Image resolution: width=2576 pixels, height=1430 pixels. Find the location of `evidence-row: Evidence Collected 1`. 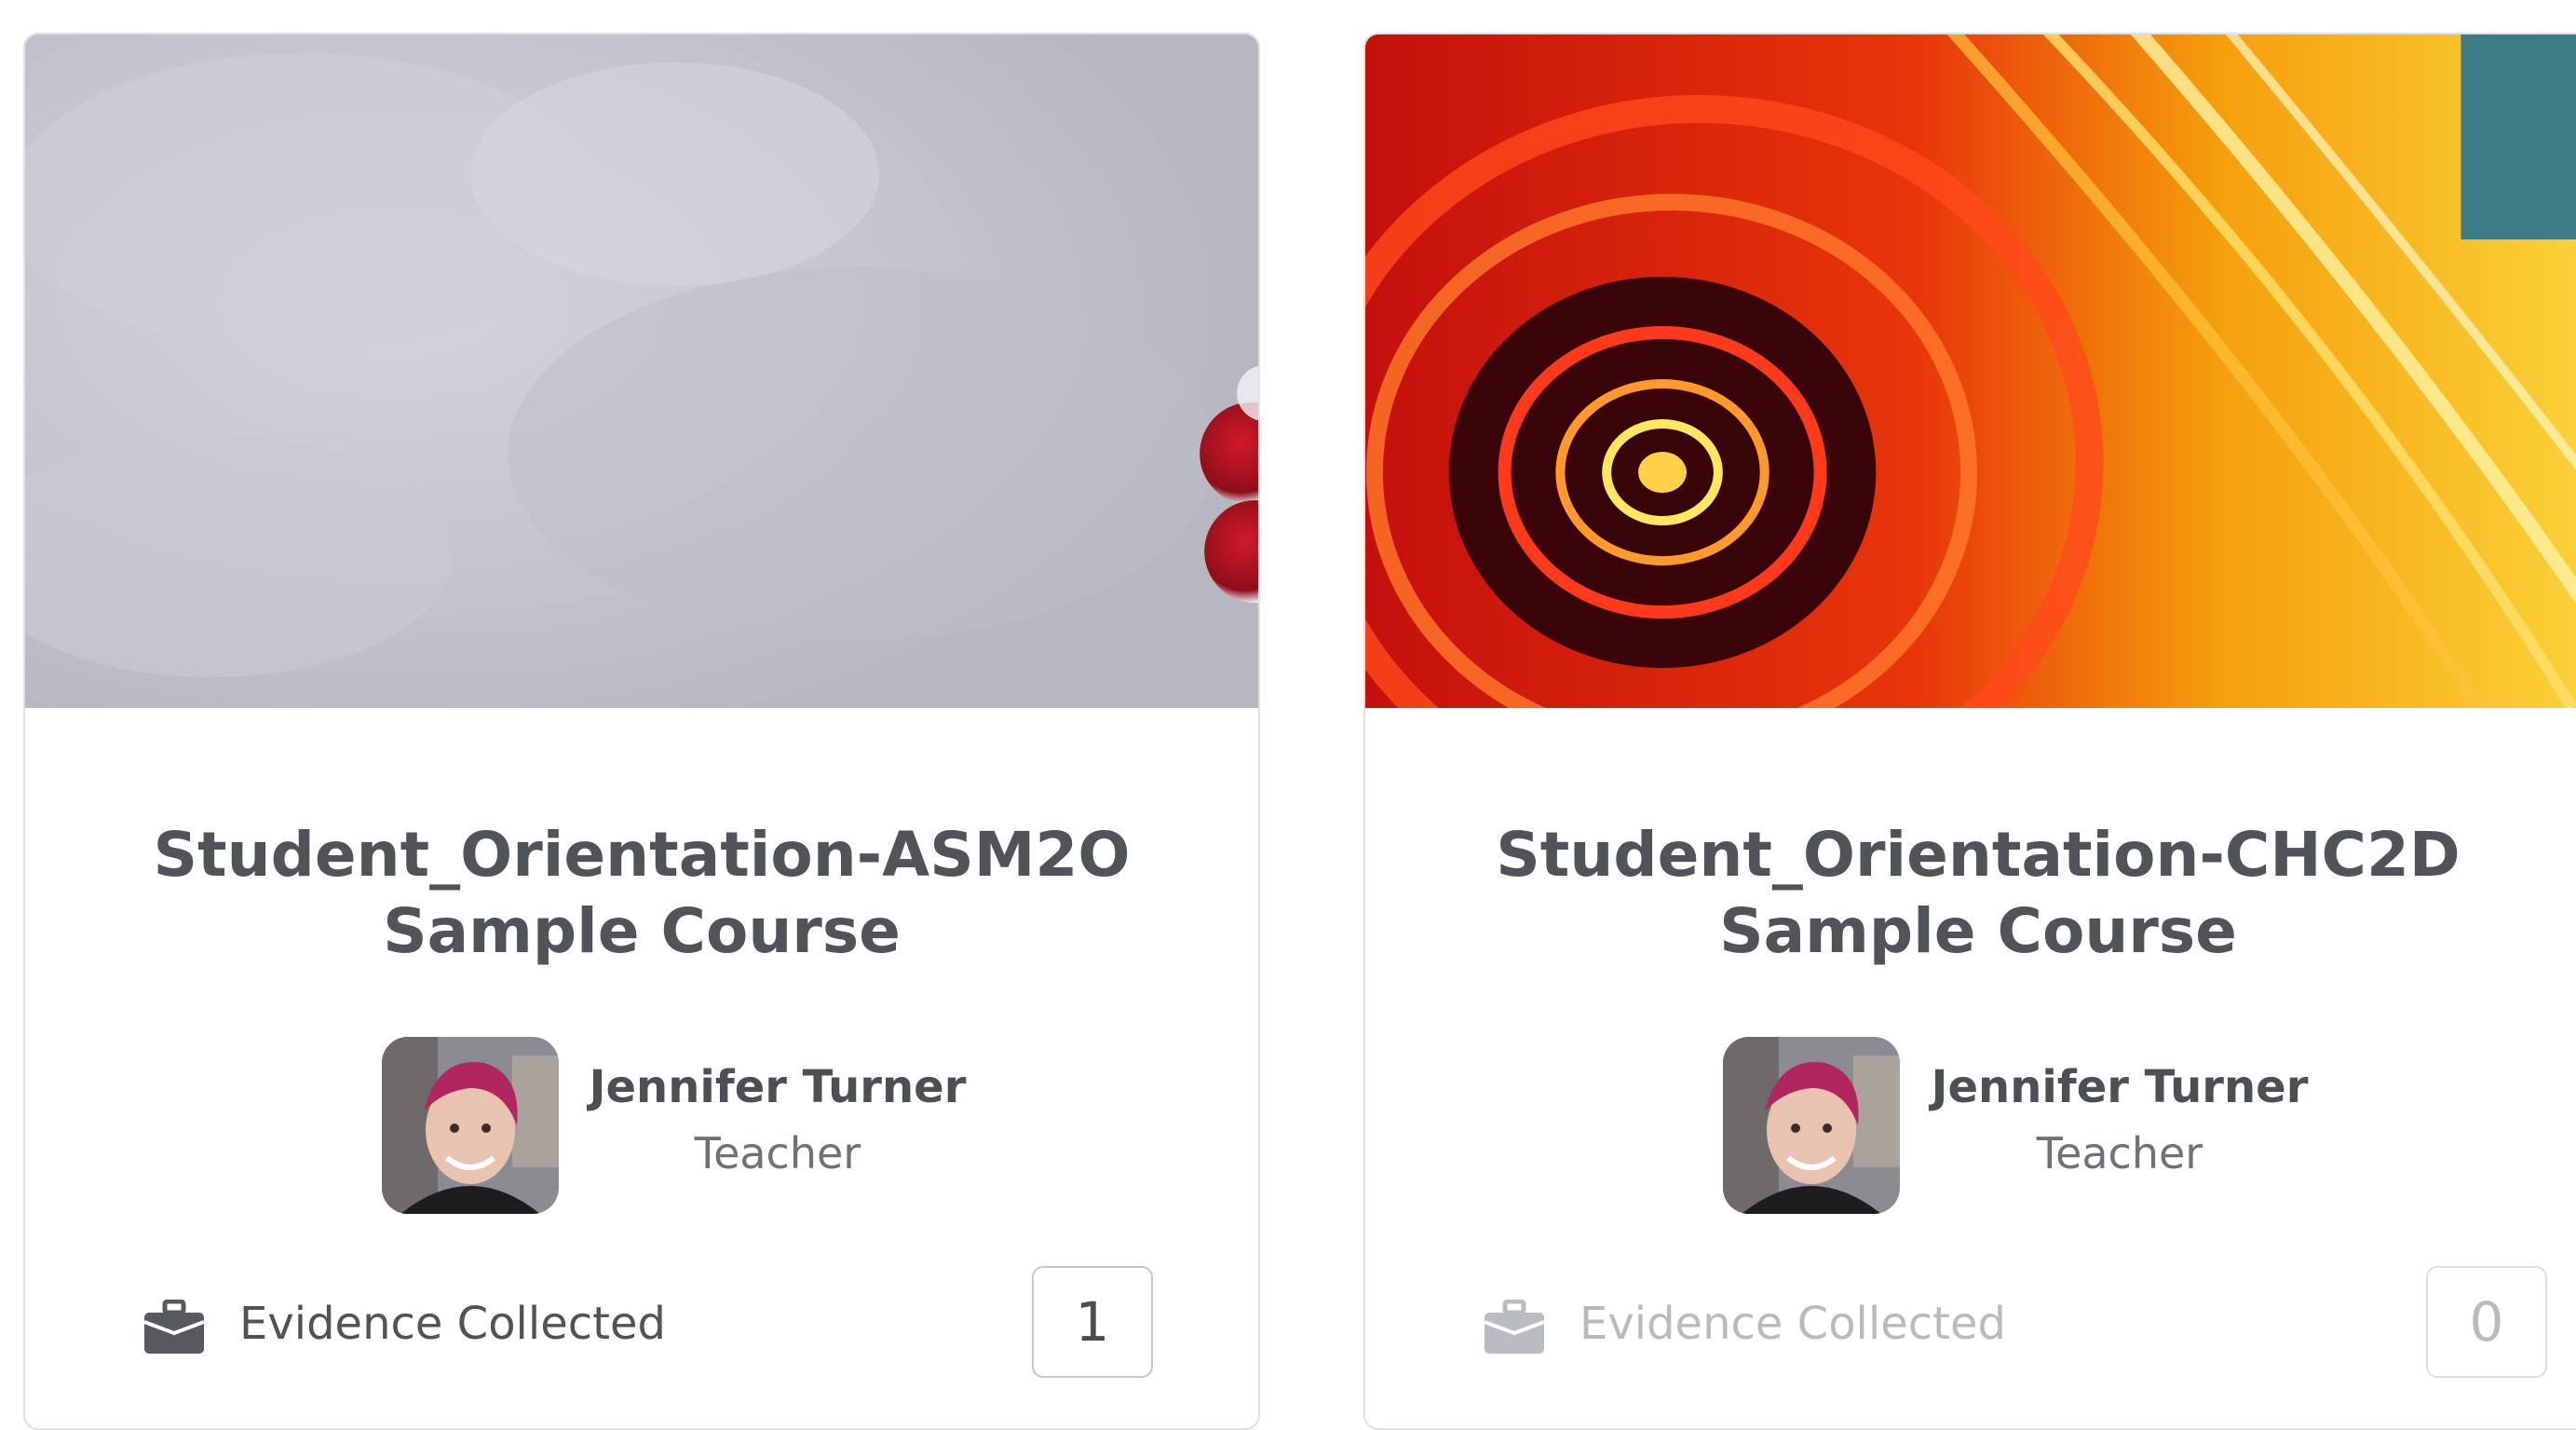

evidence-row: Evidence Collected 1 is located at coordinates (641, 1324).